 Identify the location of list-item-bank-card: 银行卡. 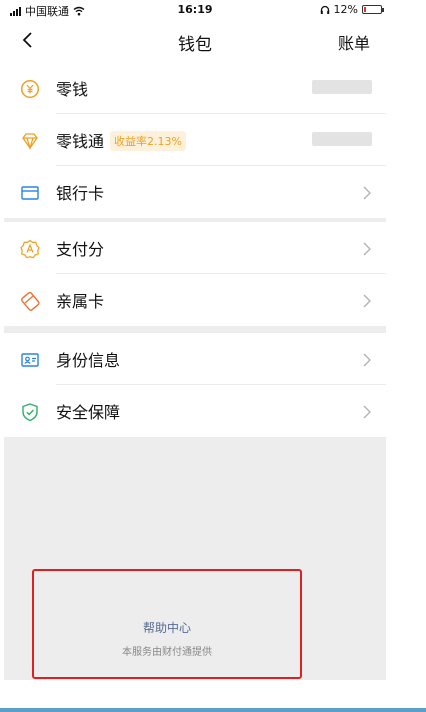
(195, 192).